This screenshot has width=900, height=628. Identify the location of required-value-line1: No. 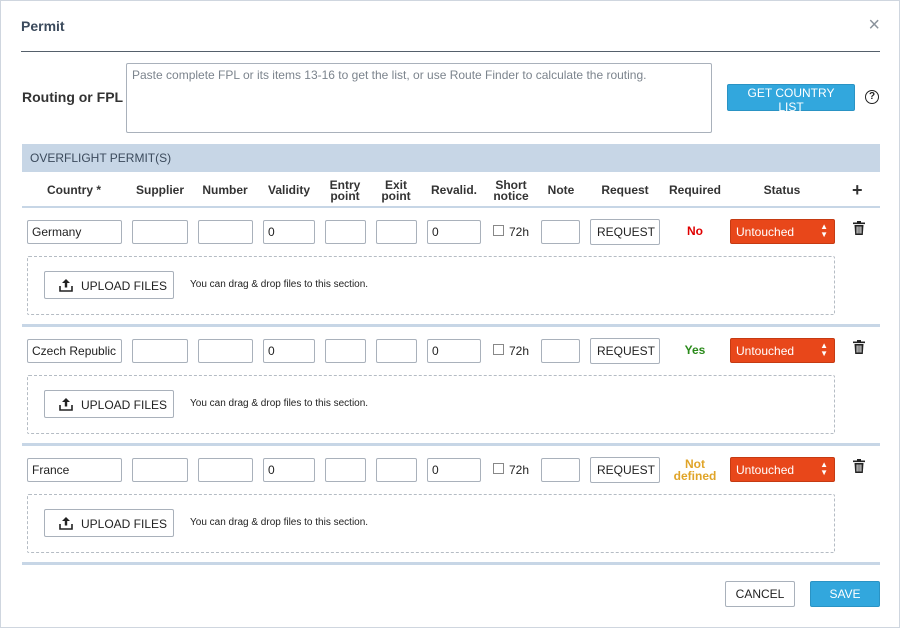
(695, 231).